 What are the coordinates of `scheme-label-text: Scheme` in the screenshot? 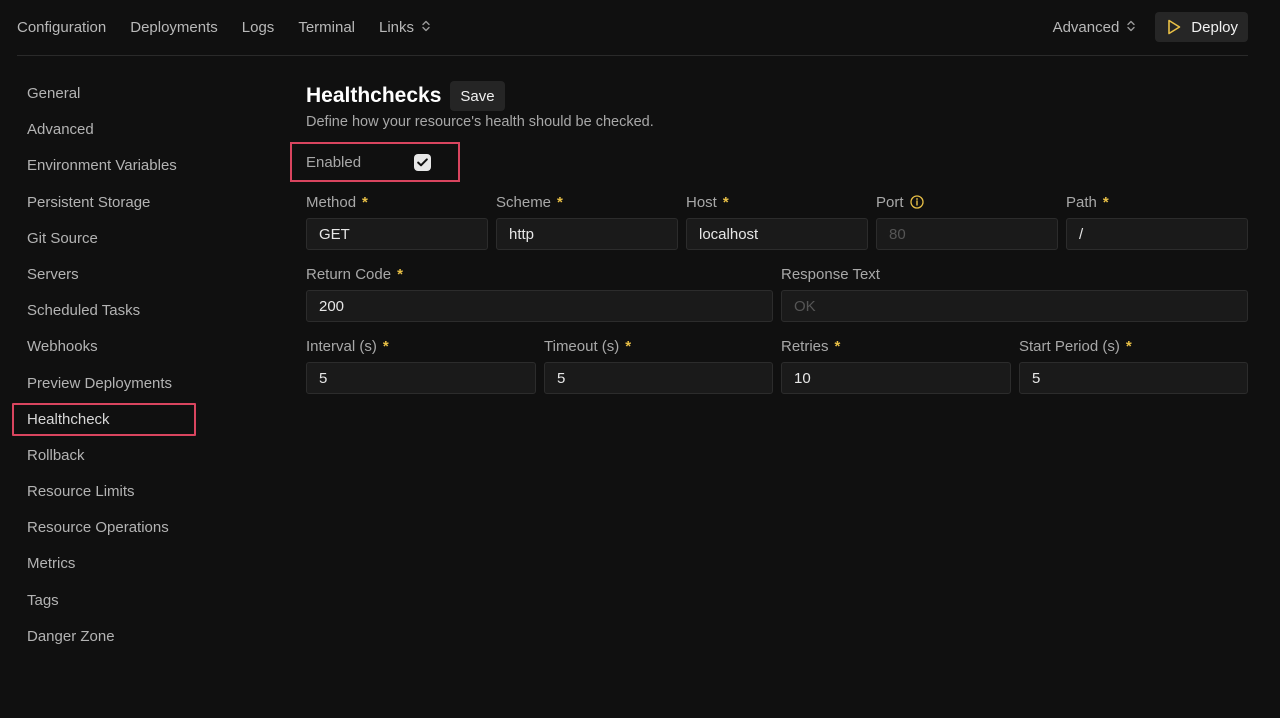 It's located at (524, 202).